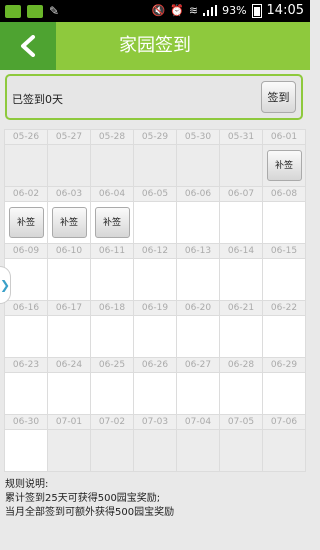  I want to click on chevron-right-icon: ❯, so click(5, 285).